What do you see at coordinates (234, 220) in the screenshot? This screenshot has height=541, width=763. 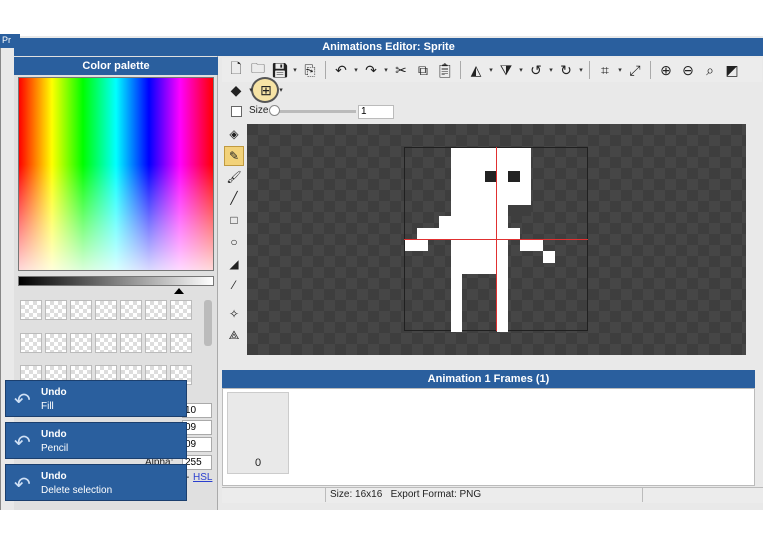 I see `rectangle-icon: □` at bounding box center [234, 220].